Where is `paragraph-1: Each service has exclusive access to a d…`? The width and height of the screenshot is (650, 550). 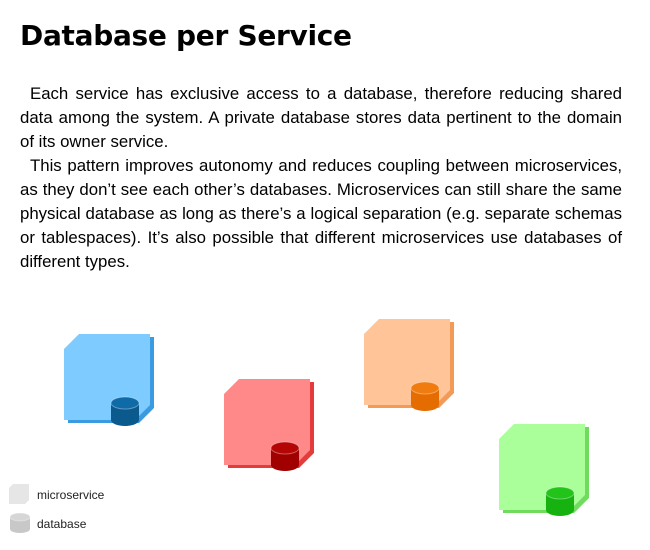 paragraph-1: Each service has exclusive access to a d… is located at coordinates (321, 117).